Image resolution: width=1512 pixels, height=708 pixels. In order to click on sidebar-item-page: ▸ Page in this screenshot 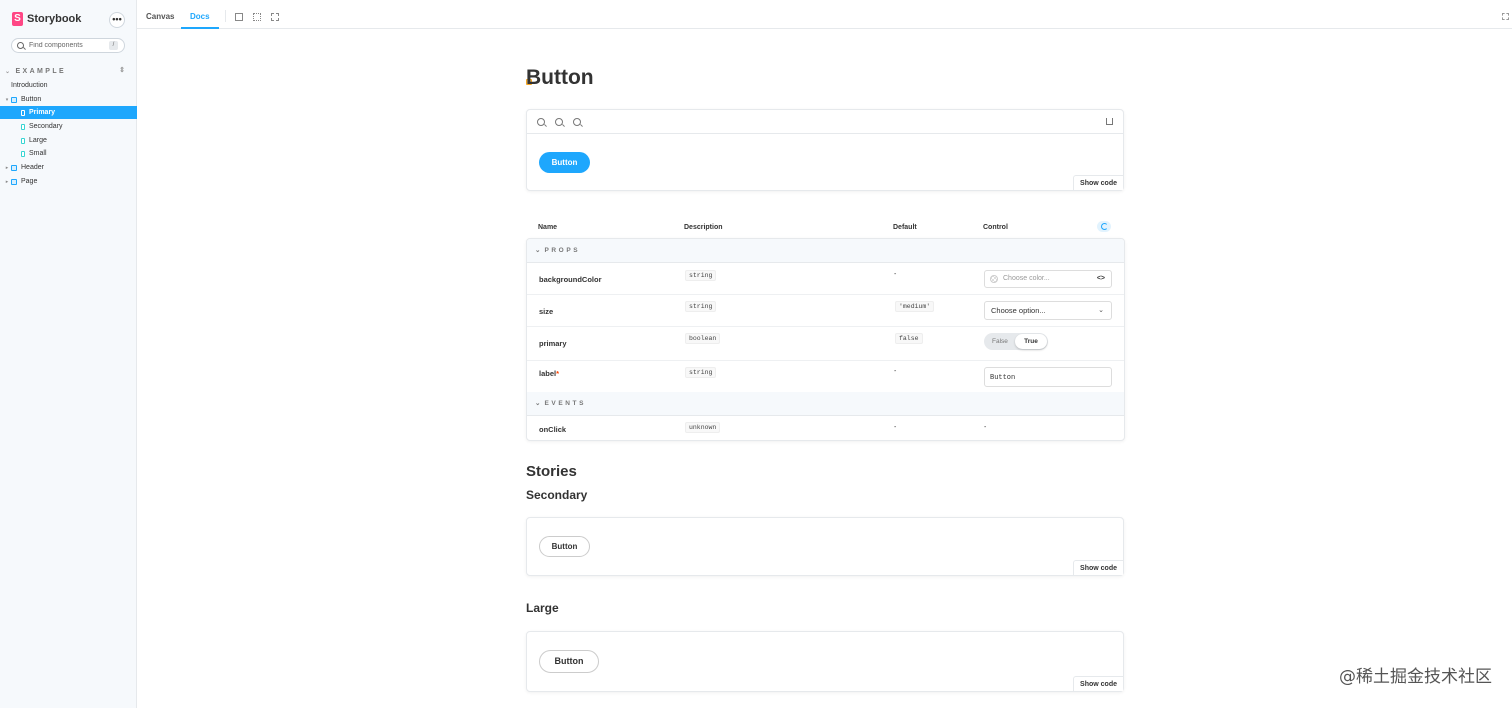, I will do `click(68, 181)`.